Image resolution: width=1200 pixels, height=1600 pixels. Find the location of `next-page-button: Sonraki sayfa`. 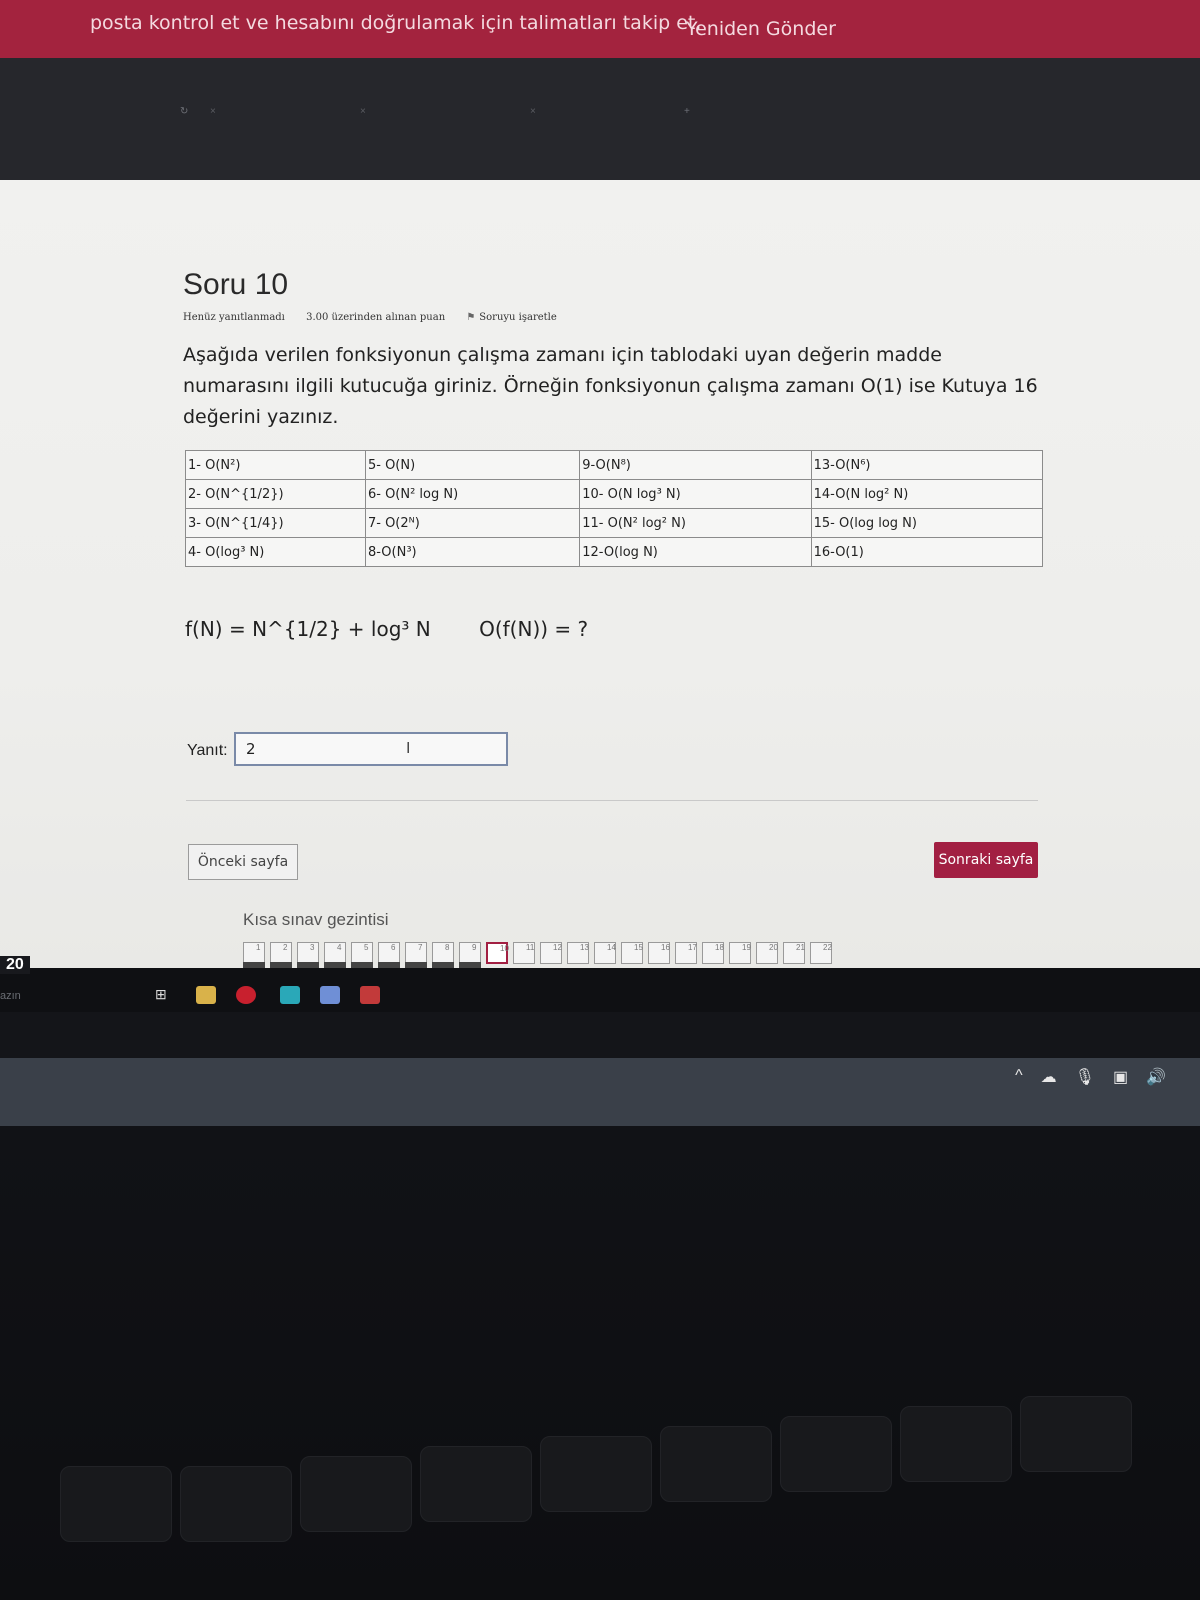

next-page-button: Sonraki sayfa is located at coordinates (986, 860).